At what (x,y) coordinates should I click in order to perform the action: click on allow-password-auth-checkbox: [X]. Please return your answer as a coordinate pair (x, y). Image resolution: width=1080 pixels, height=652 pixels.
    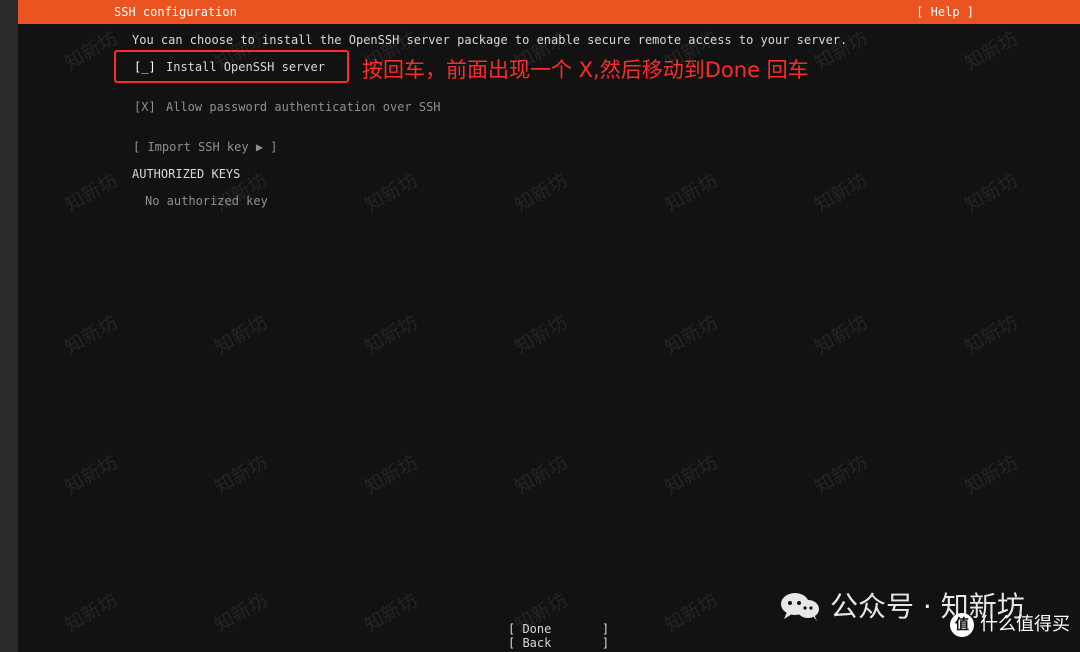
    Looking at the image, I should click on (145, 107).